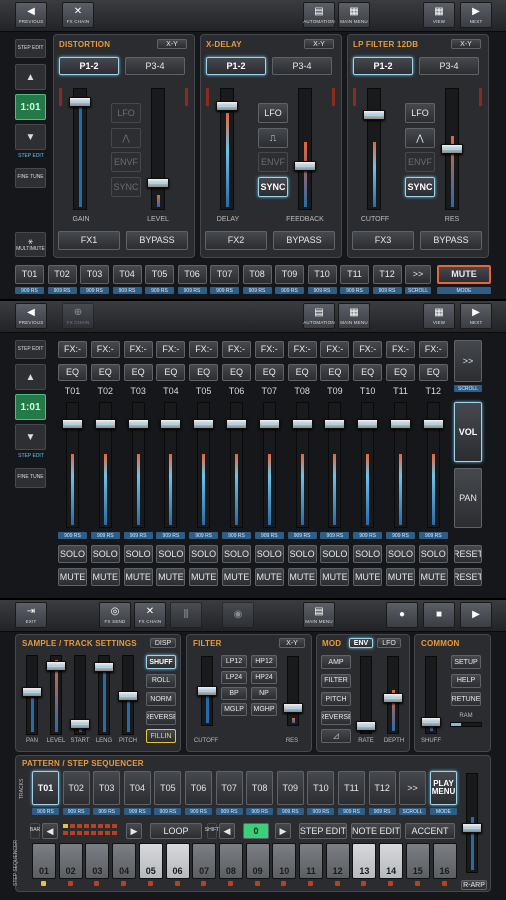 This screenshot has height=900, width=506. Describe the element at coordinates (444, 861) in the screenshot. I see `step-key: 16` at that location.